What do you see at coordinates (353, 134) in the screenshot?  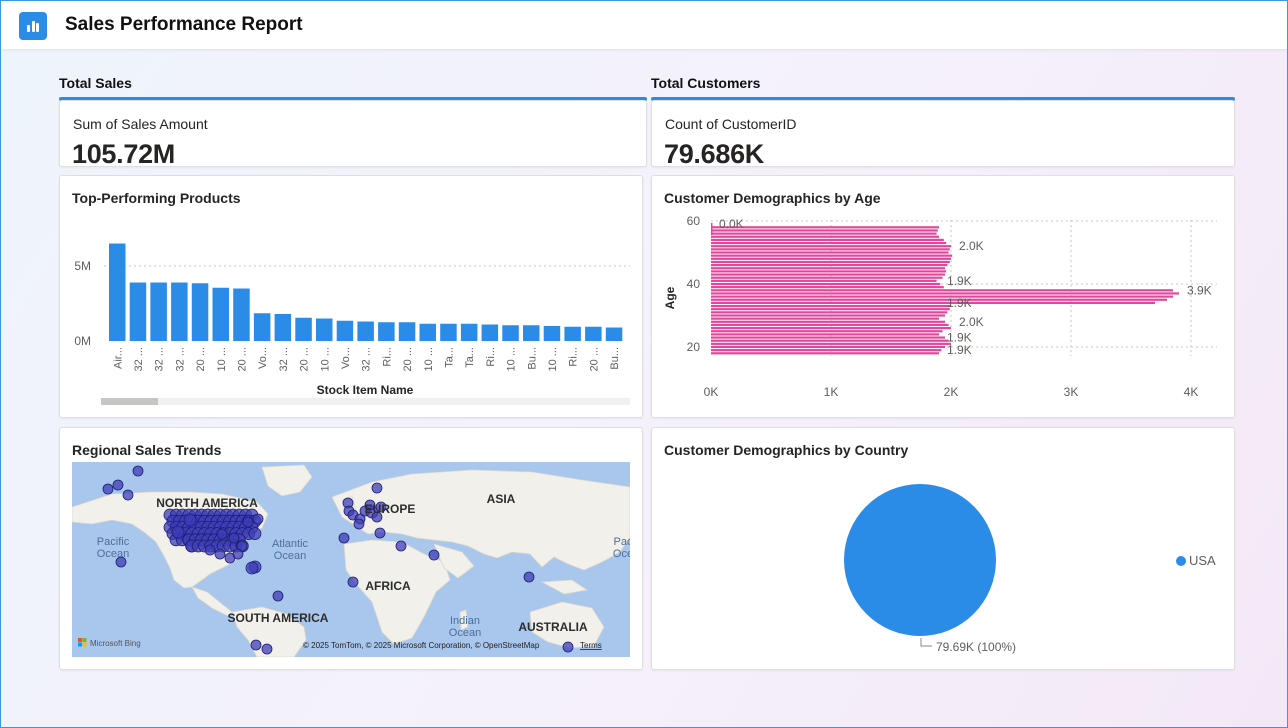 I see `total-sales-card: Sum of Sales Amount 105.72M` at bounding box center [353, 134].